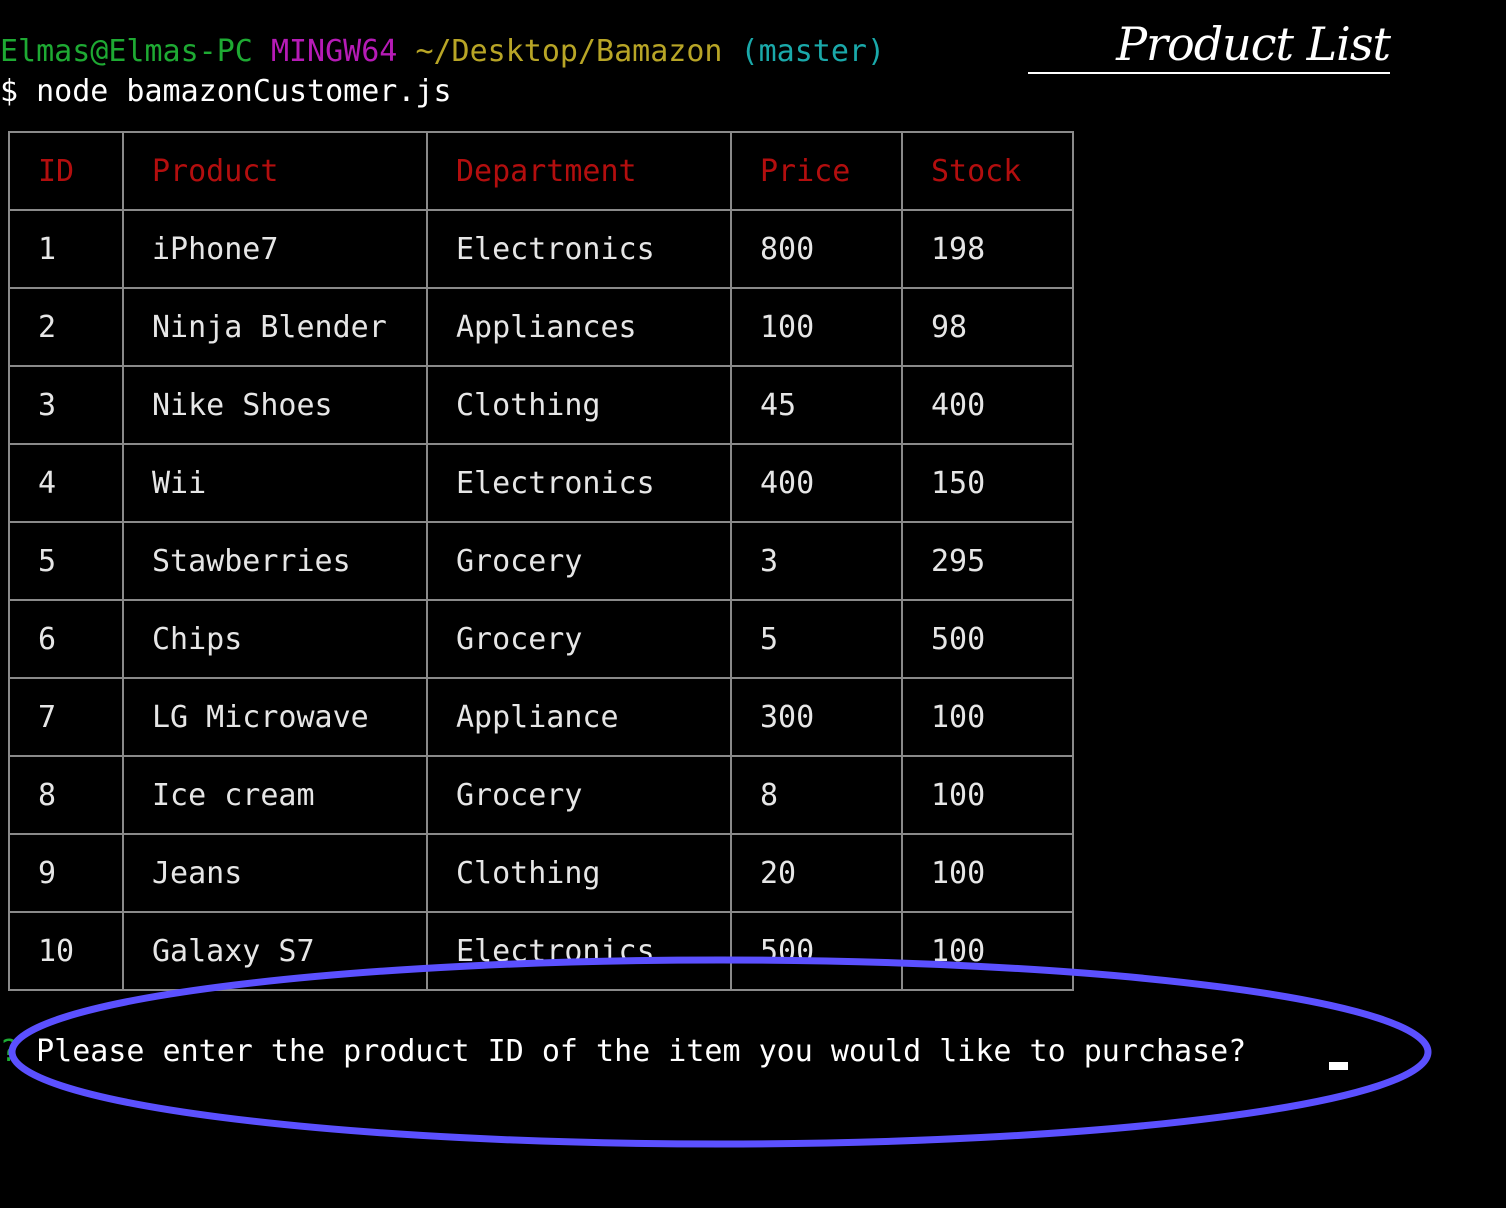 This screenshot has width=1506, height=1208. I want to click on table-row: 4 Wii Electronics 400 150, so click(541, 483).